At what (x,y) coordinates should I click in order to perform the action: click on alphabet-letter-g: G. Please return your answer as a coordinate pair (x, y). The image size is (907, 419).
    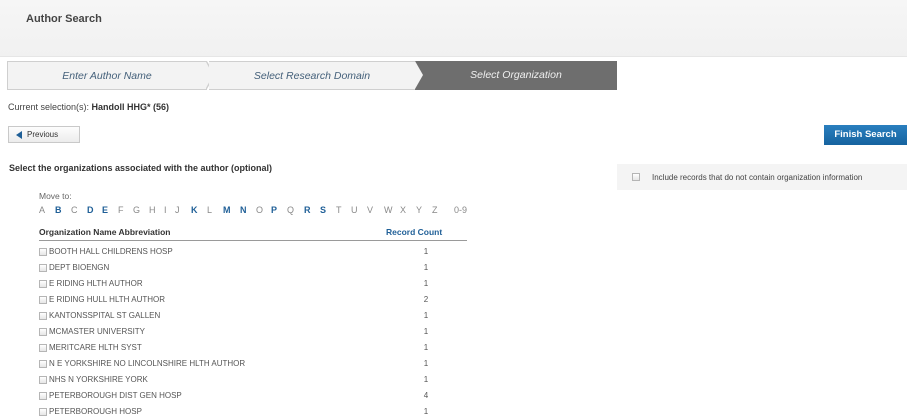
    Looking at the image, I should click on (137, 210).